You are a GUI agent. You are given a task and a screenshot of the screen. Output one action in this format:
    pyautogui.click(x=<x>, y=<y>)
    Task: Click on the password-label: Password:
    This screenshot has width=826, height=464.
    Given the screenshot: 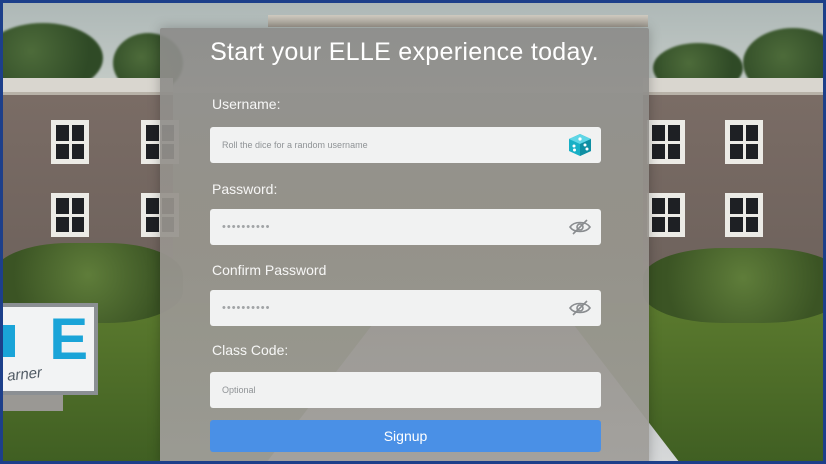 What is the action you would take?
    pyautogui.click(x=245, y=189)
    